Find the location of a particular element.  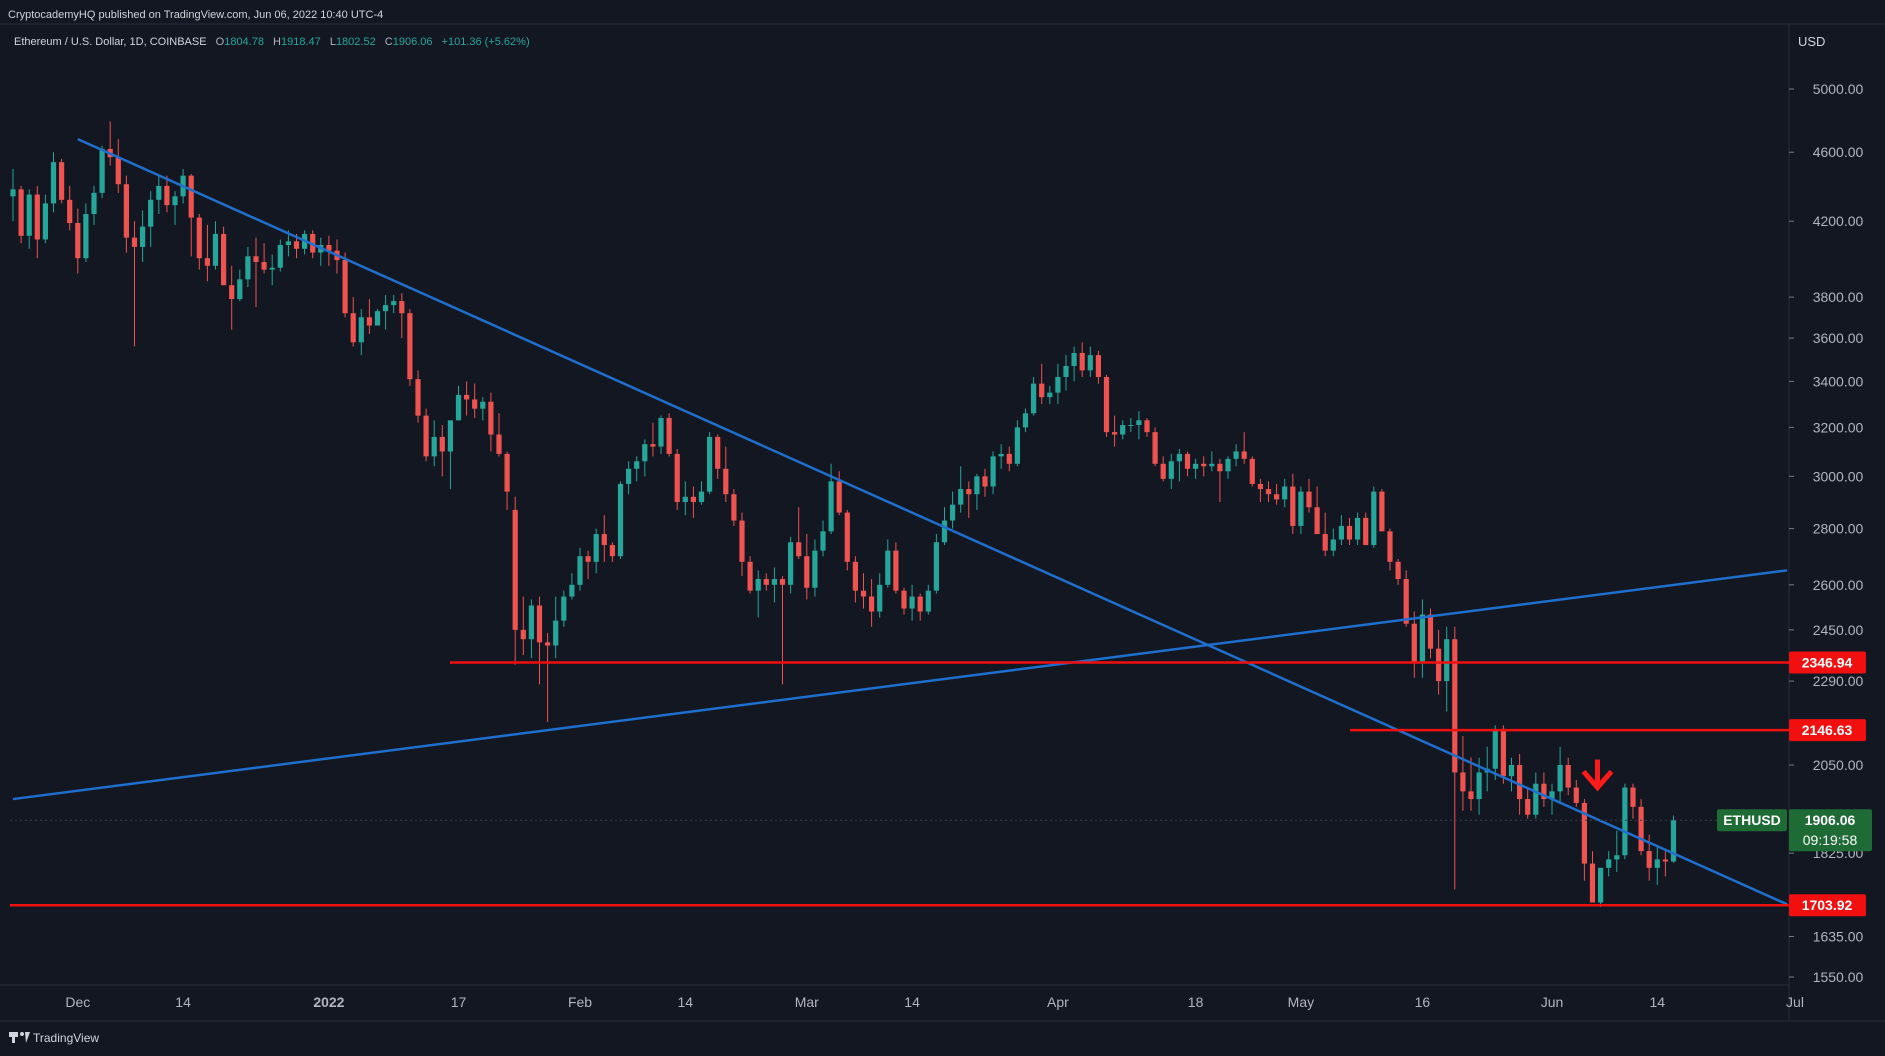

price-tick-label: 4600.00 is located at coordinates (1838, 152).